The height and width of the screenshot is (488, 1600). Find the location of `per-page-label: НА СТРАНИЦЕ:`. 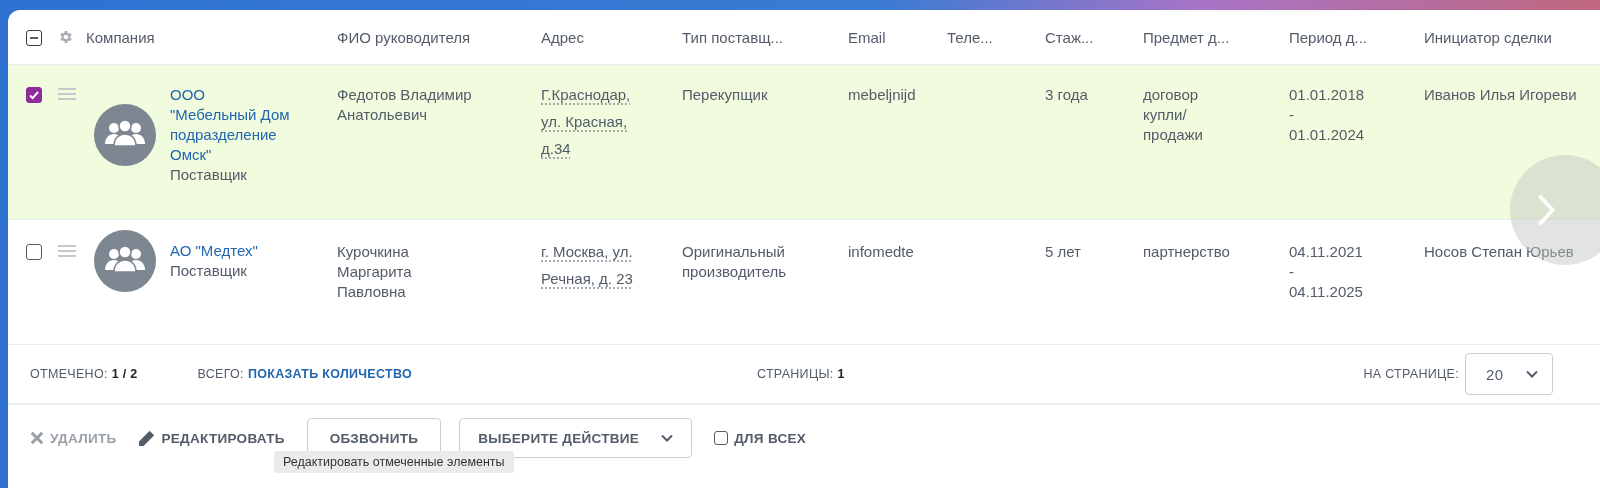

per-page-label: НА СТРАНИЦЕ: is located at coordinates (1411, 374).